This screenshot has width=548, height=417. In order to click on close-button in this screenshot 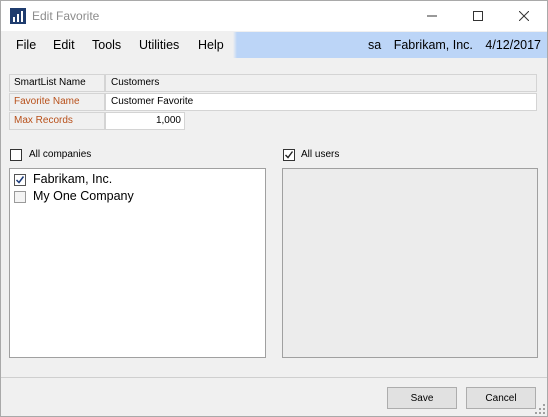, I will do `click(524, 16)`.